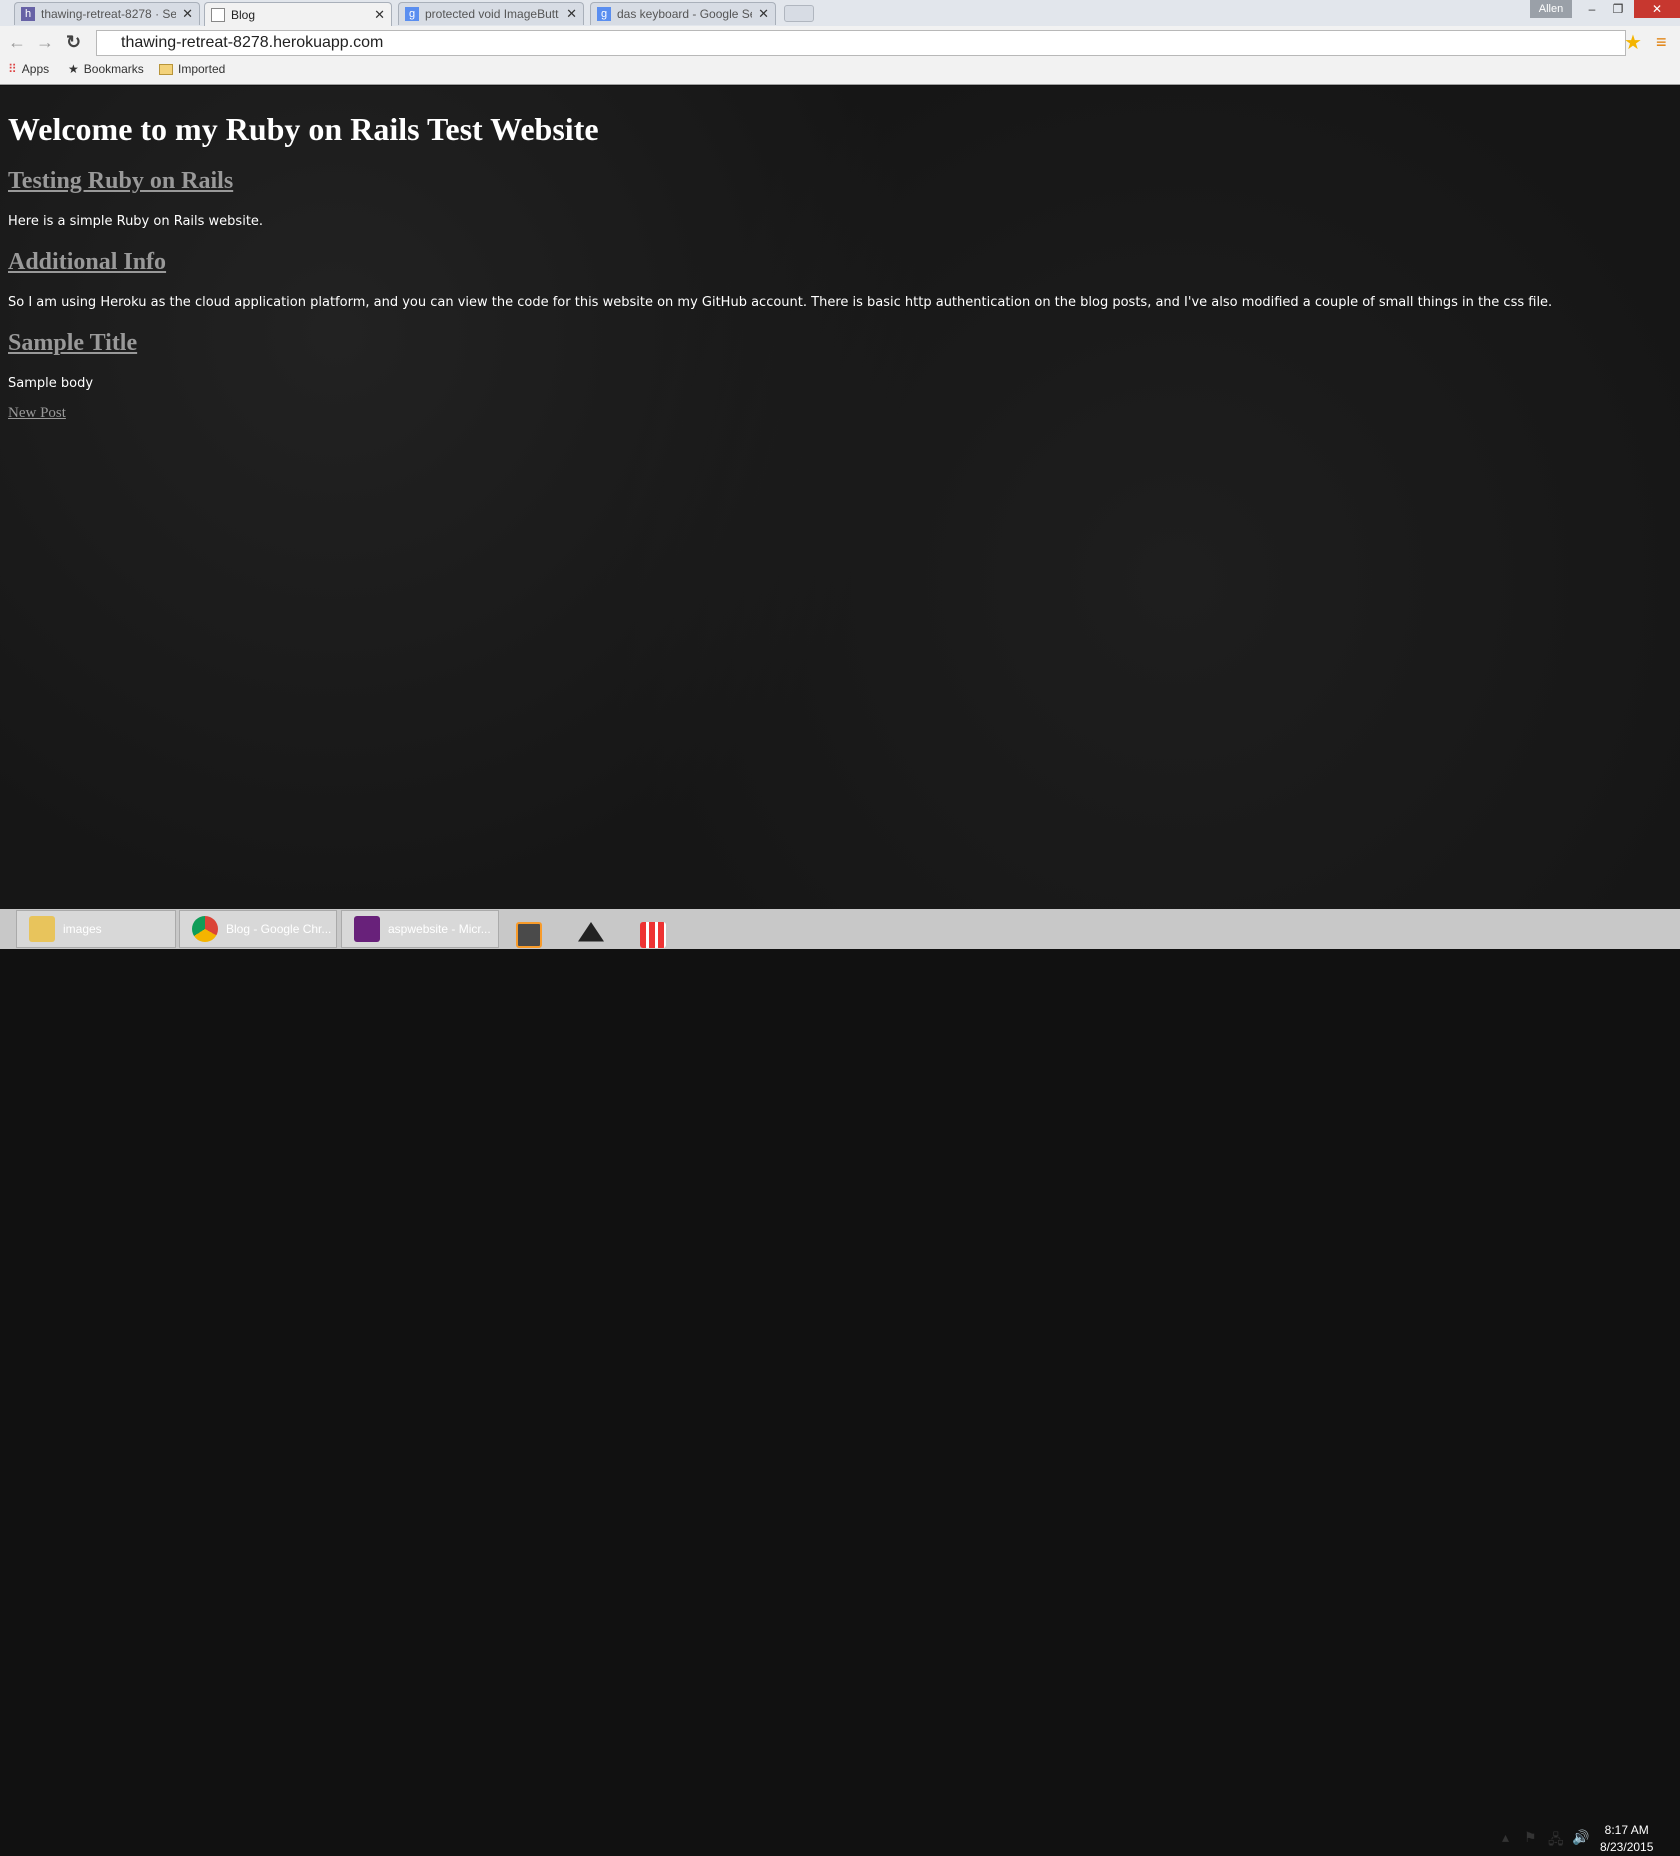 This screenshot has height=1856, width=1680. I want to click on page-title: Welcome to my Ruby on Rails Test Website, so click(303, 129).